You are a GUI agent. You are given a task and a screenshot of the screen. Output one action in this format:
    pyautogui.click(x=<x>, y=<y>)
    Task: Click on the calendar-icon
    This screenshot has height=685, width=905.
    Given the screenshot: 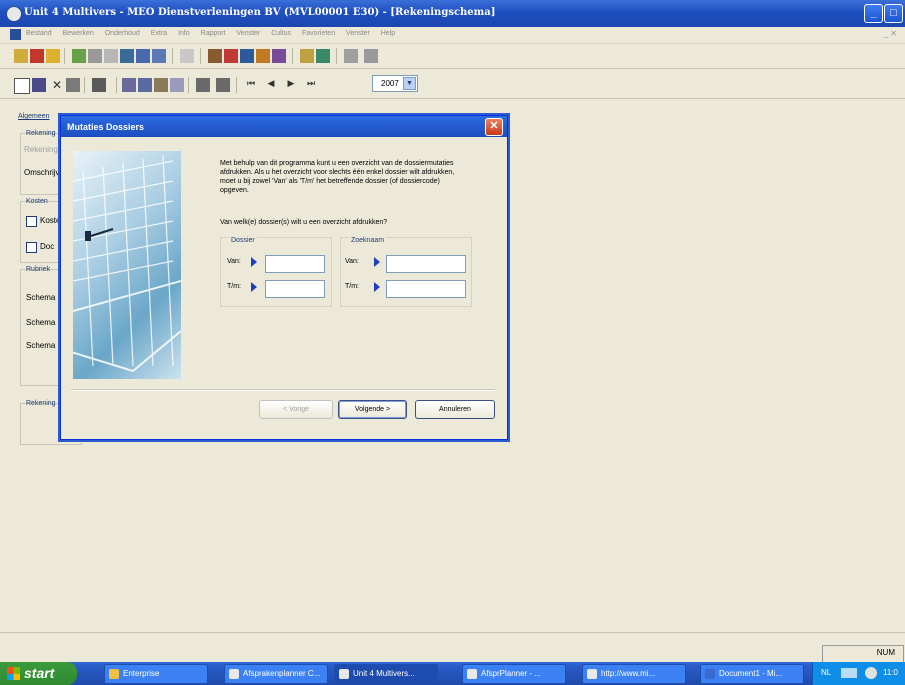 What is the action you would take?
    pyautogui.click(x=143, y=56)
    